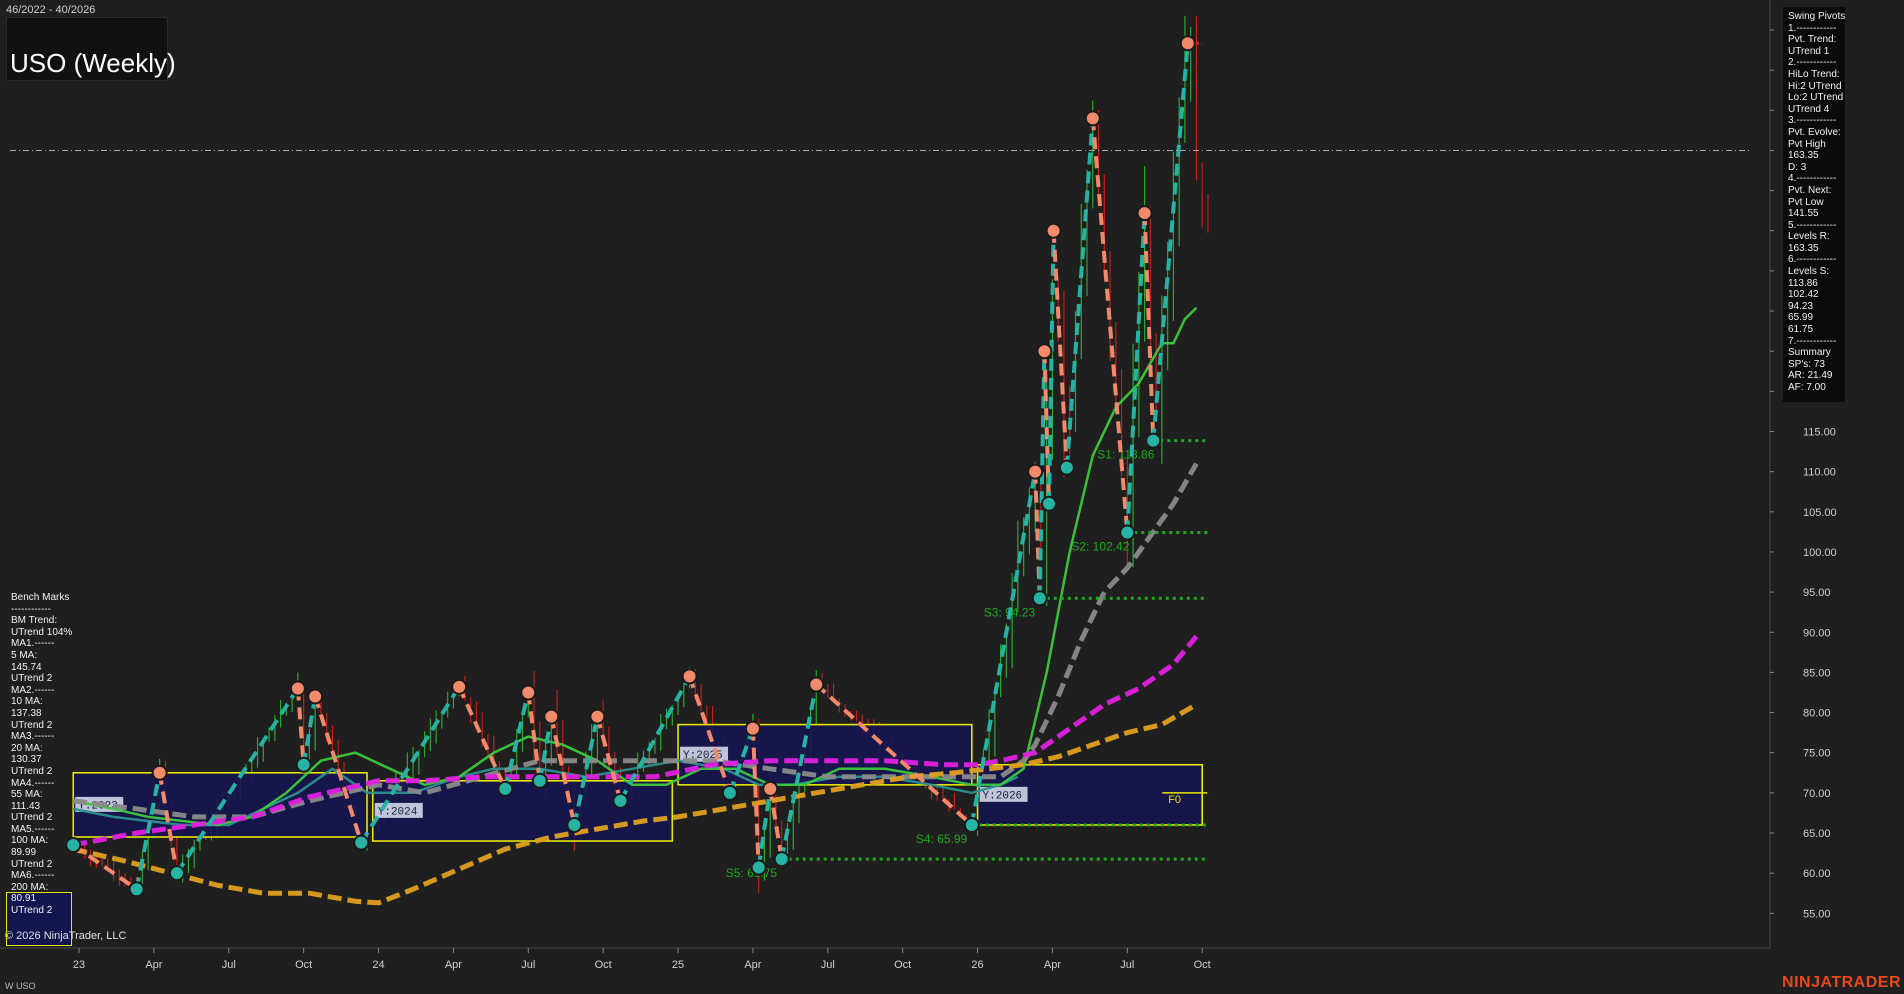  Describe the element at coordinates (1809, 51) in the screenshot. I see `pivot-panel-line: UTrend 1` at that location.